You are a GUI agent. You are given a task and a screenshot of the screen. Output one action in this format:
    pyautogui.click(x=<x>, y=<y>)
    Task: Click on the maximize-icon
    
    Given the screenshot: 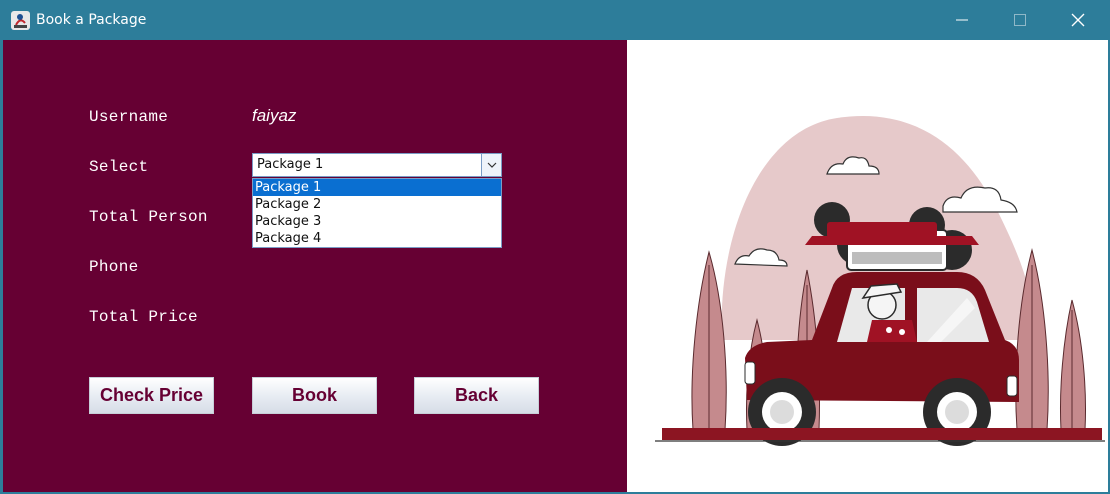 What is the action you would take?
    pyautogui.click(x=1020, y=20)
    